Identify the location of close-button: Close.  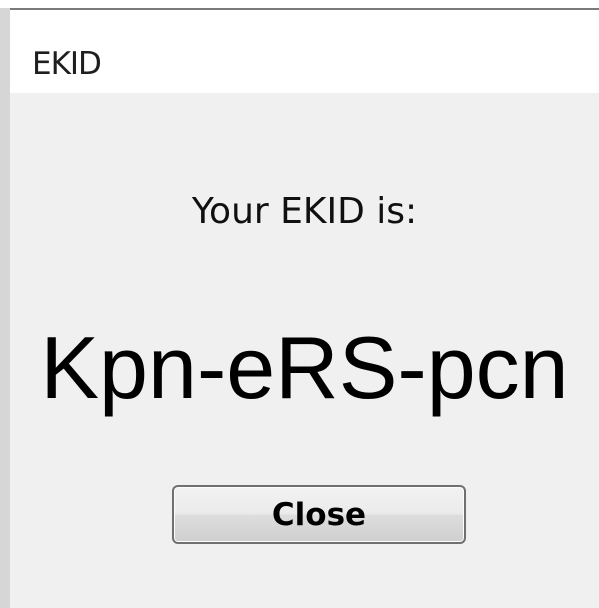
(319, 514).